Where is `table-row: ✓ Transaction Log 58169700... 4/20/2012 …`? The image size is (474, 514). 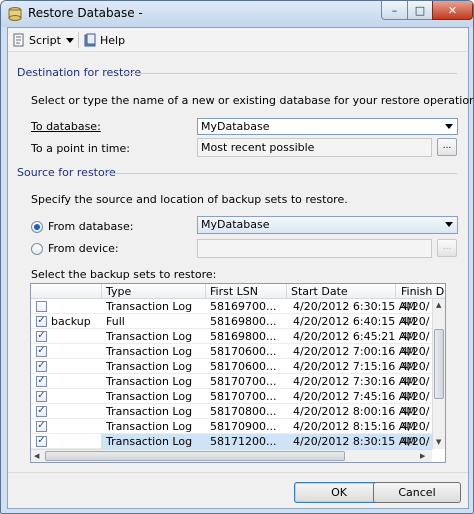 table-row: ✓ Transaction Log 58169700... 4/20/2012 … is located at coordinates (231, 306).